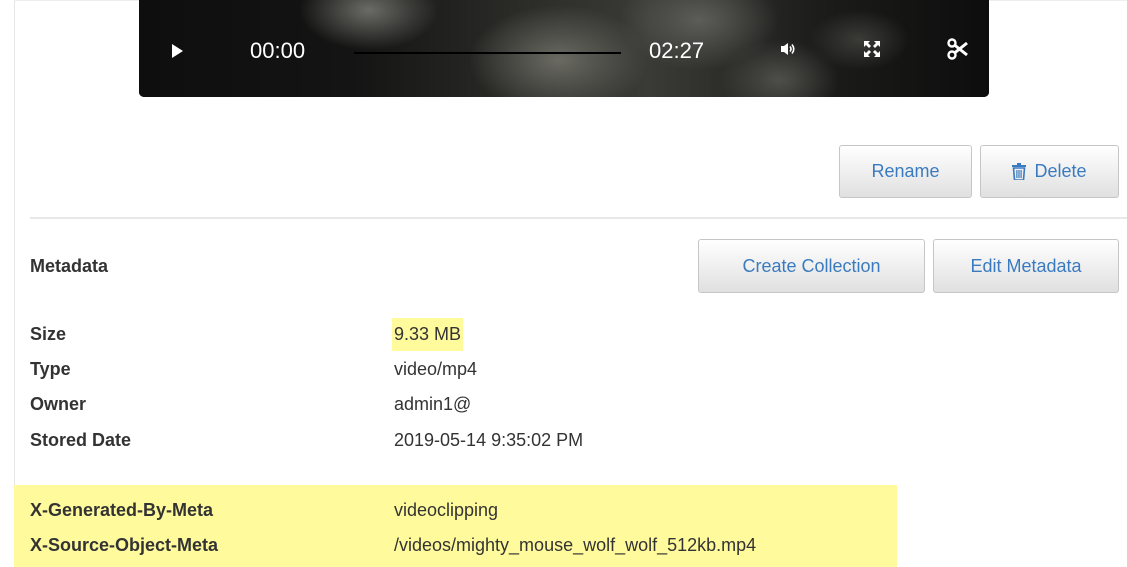 Image resolution: width=1127 pixels, height=567 pixels. I want to click on seek-bar, so click(487, 53).